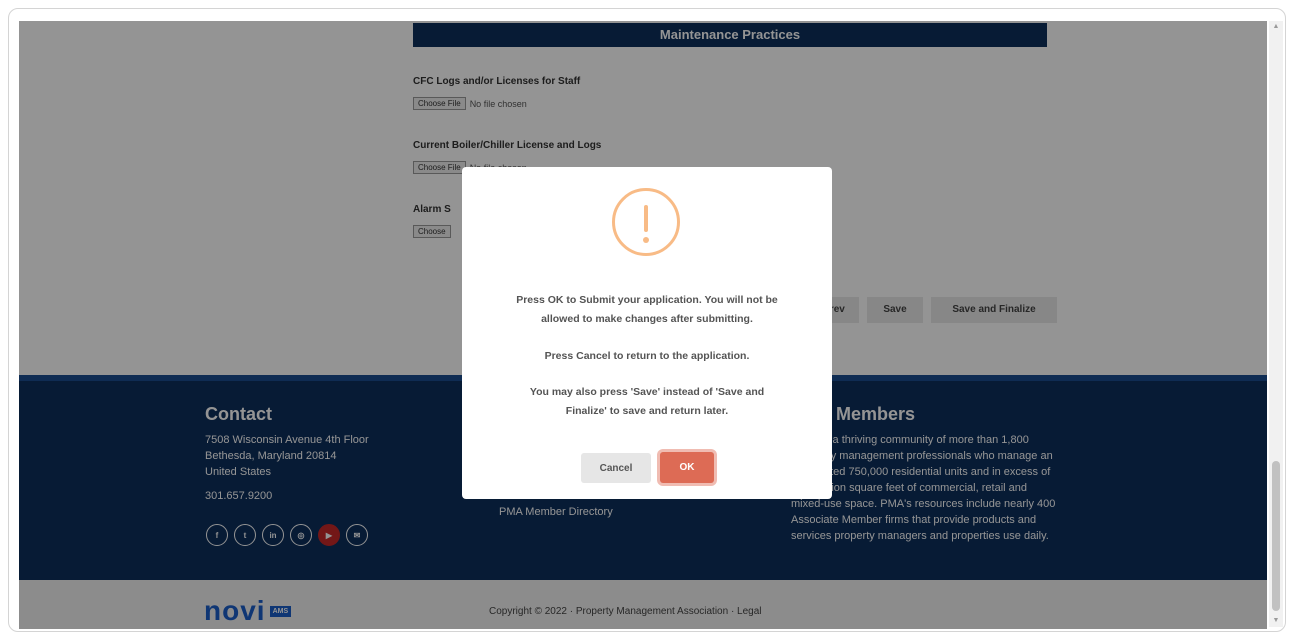 Image resolution: width=1294 pixels, height=636 pixels. Describe the element at coordinates (687, 467) in the screenshot. I see `ok-button: OK` at that location.